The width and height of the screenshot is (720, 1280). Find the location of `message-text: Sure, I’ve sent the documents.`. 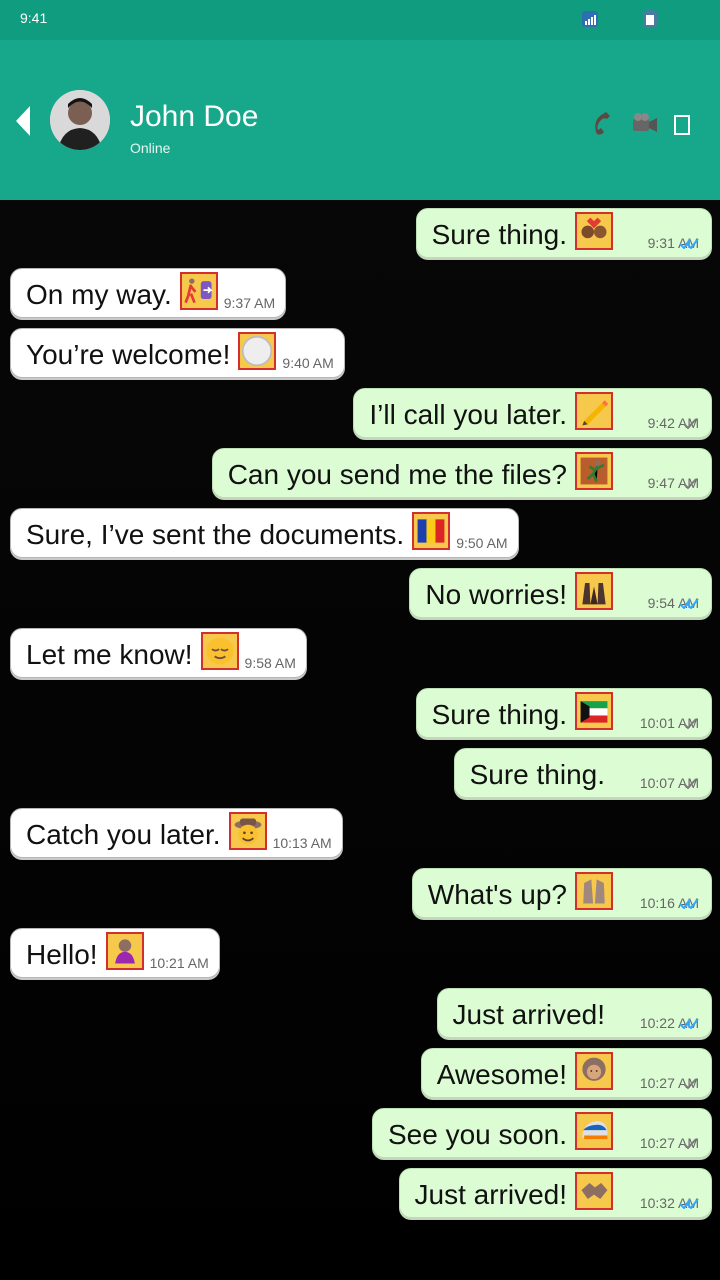

message-text: Sure, I’ve sent the documents. is located at coordinates (215, 534).